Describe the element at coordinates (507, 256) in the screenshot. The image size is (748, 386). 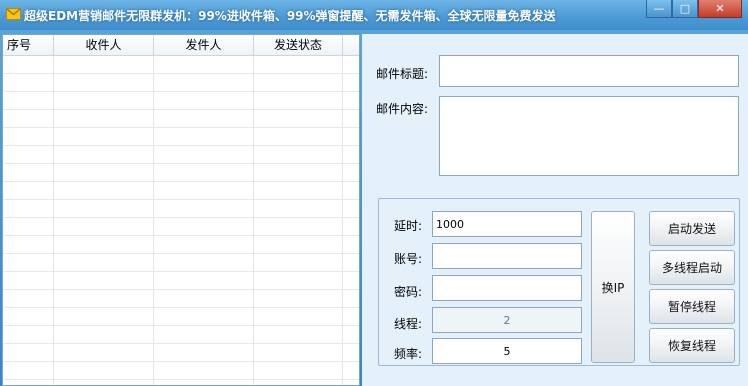
I see `account-input` at that location.